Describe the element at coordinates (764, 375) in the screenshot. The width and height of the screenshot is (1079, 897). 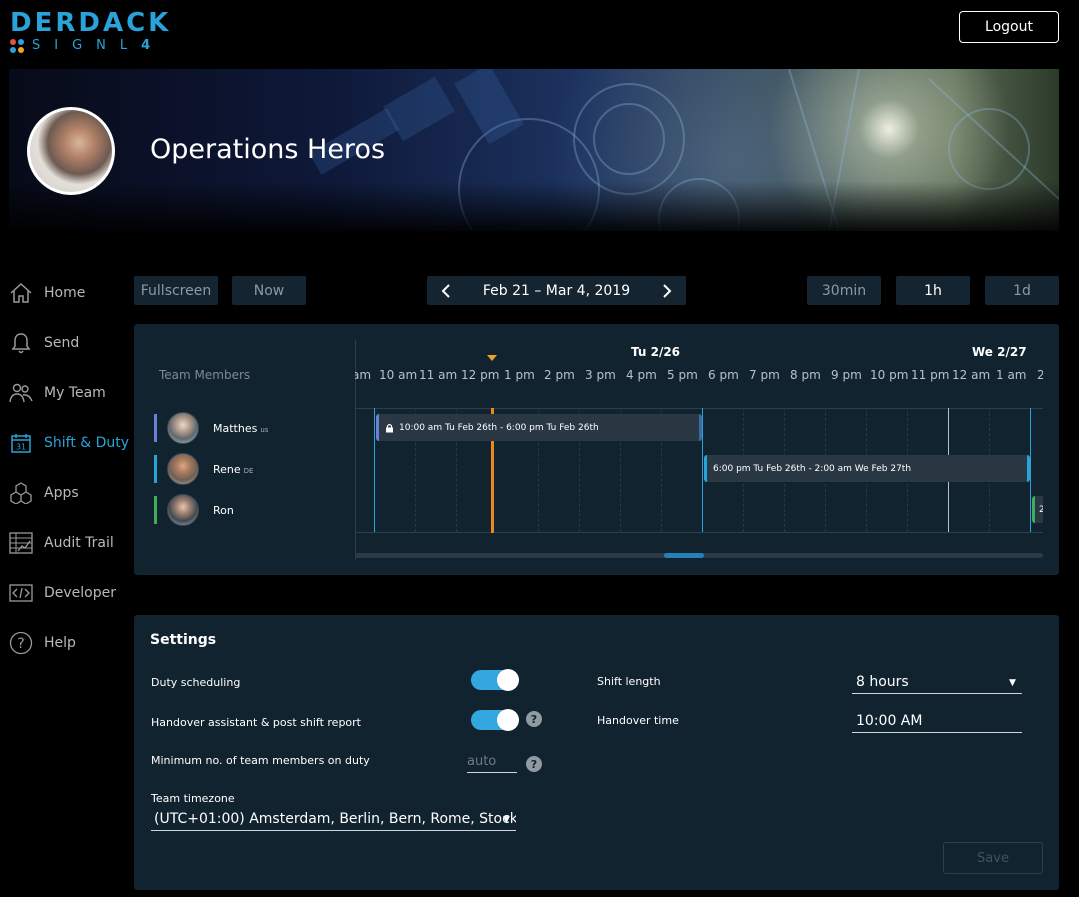
I see `hour-label: 7 pm` at that location.